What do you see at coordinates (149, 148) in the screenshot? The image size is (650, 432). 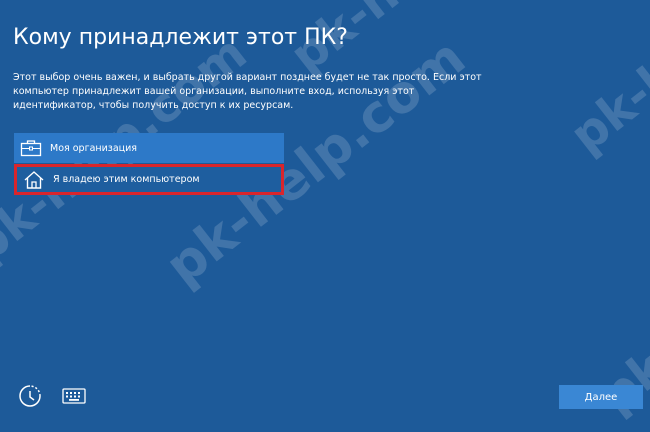 I see `option-my-organization: Моя организация` at bounding box center [149, 148].